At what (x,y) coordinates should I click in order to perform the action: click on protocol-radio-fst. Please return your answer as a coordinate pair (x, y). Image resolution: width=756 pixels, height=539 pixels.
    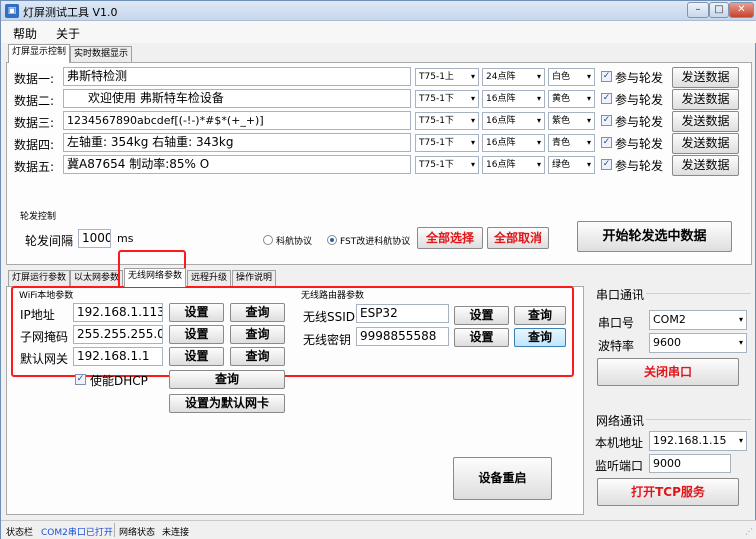
    Looking at the image, I should click on (332, 240).